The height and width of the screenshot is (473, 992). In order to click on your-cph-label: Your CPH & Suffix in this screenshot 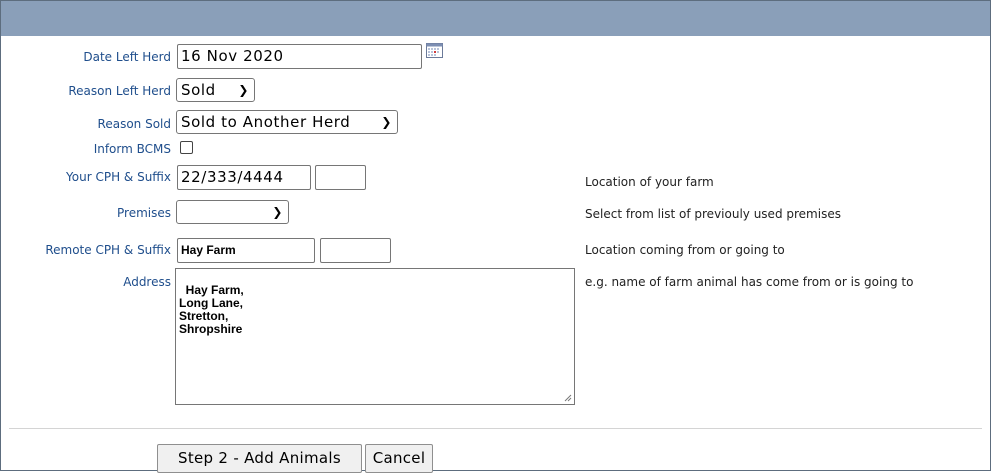, I will do `click(118, 177)`.